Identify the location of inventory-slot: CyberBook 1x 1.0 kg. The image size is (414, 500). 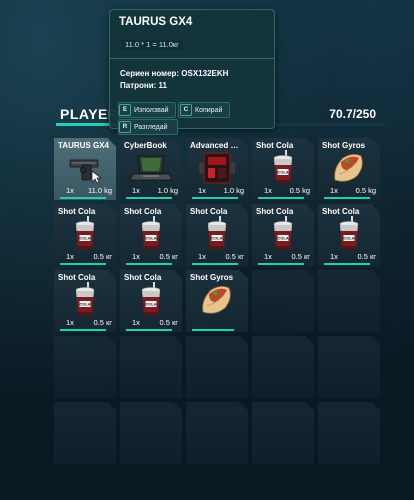
(151, 169).